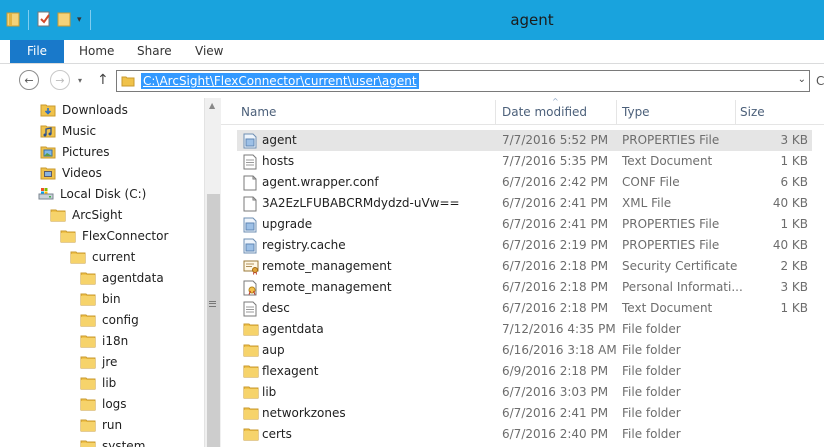 Image resolution: width=824 pixels, height=447 pixels. I want to click on nav-tree-item: i18n, so click(104, 340).